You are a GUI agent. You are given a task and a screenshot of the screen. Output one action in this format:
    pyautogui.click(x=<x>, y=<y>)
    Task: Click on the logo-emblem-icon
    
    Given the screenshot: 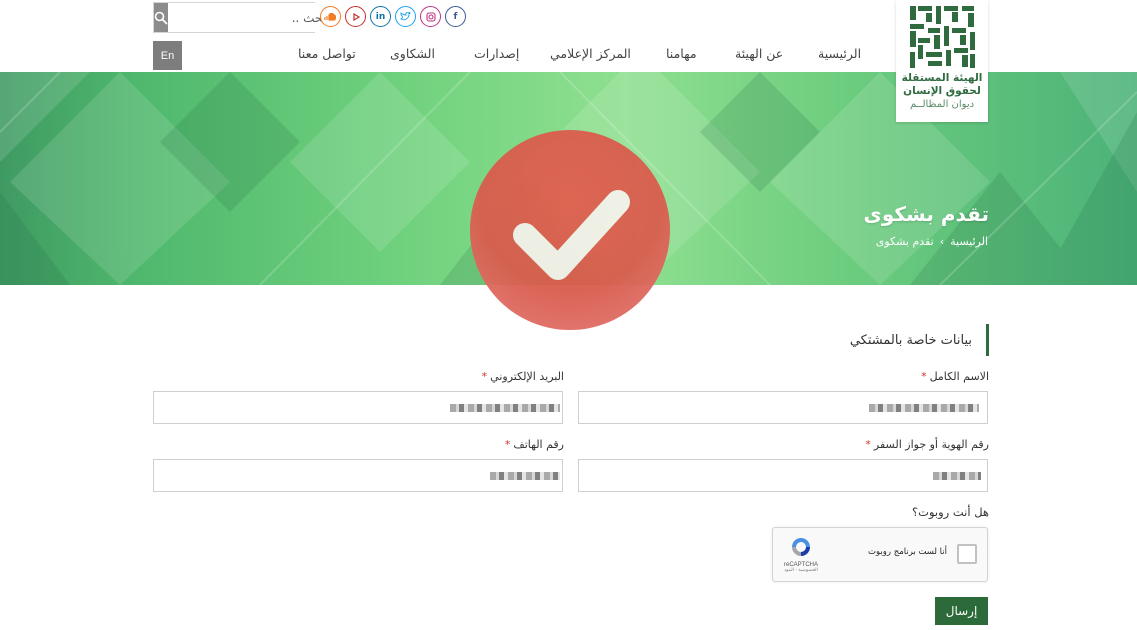 What is the action you would take?
    pyautogui.click(x=942, y=37)
    